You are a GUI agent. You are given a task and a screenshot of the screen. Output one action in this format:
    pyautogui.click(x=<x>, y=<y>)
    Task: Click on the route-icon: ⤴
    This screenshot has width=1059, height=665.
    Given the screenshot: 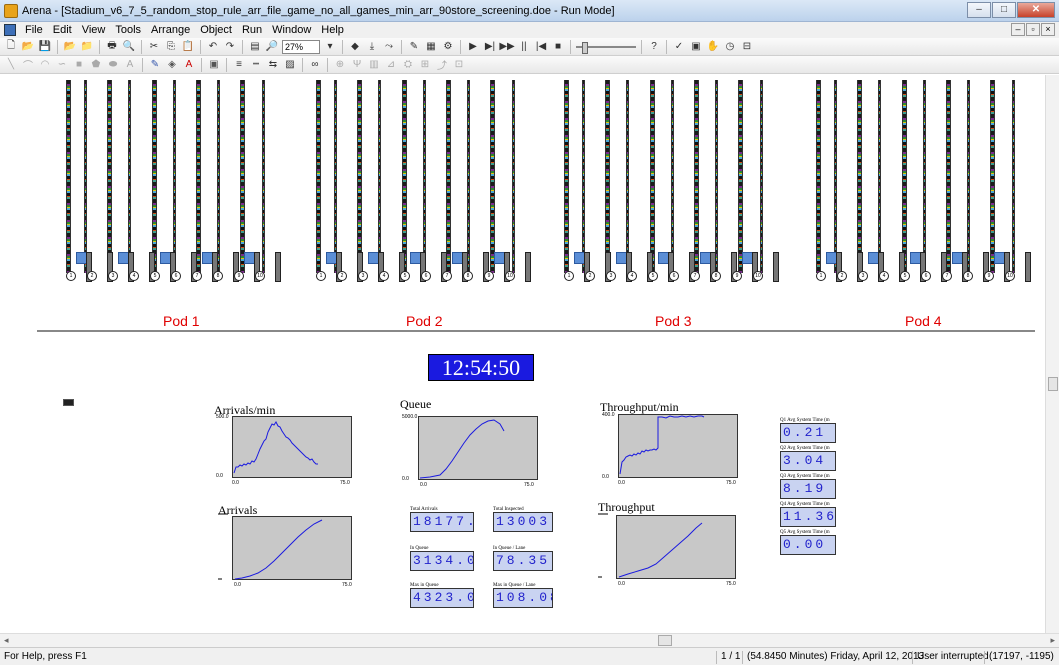 What is the action you would take?
    pyautogui.click(x=442, y=65)
    